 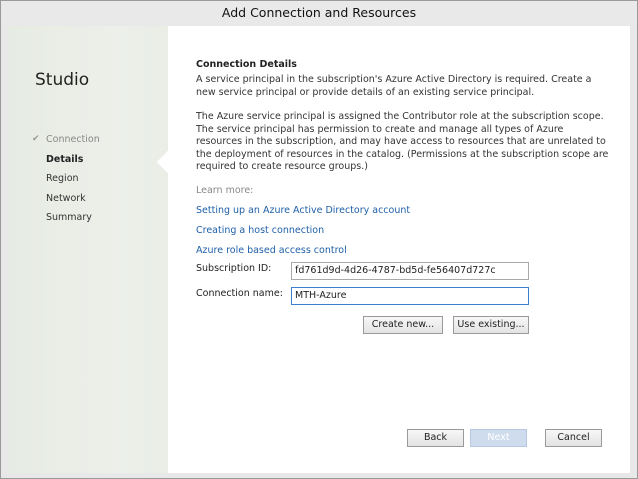 What do you see at coordinates (234, 268) in the screenshot?
I see `subscription-id-label: Subscription ID:` at bounding box center [234, 268].